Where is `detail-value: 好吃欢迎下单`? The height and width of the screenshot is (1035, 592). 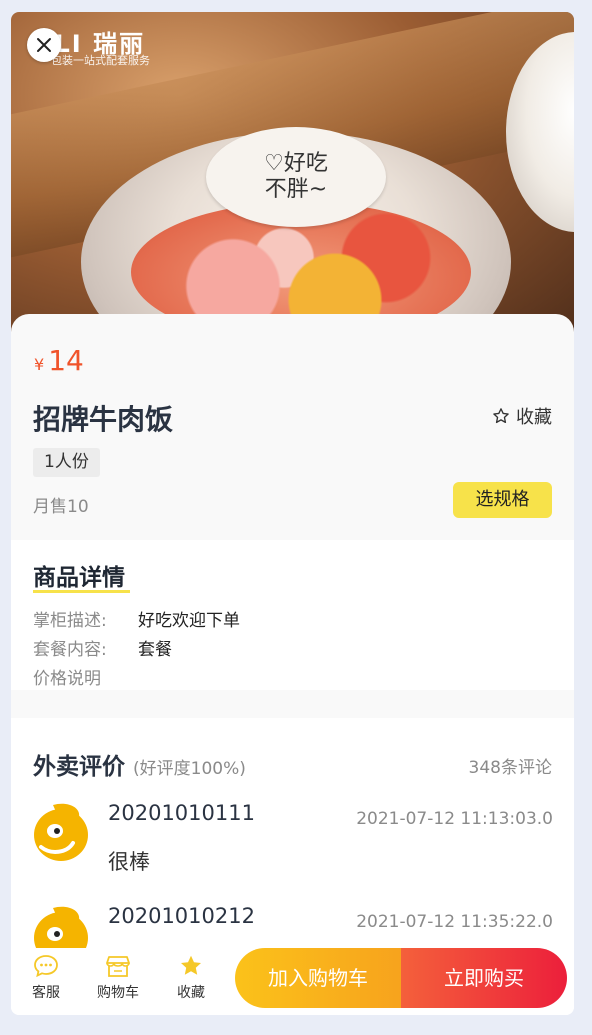
detail-value: 好吃欢迎下单 is located at coordinates (189, 621).